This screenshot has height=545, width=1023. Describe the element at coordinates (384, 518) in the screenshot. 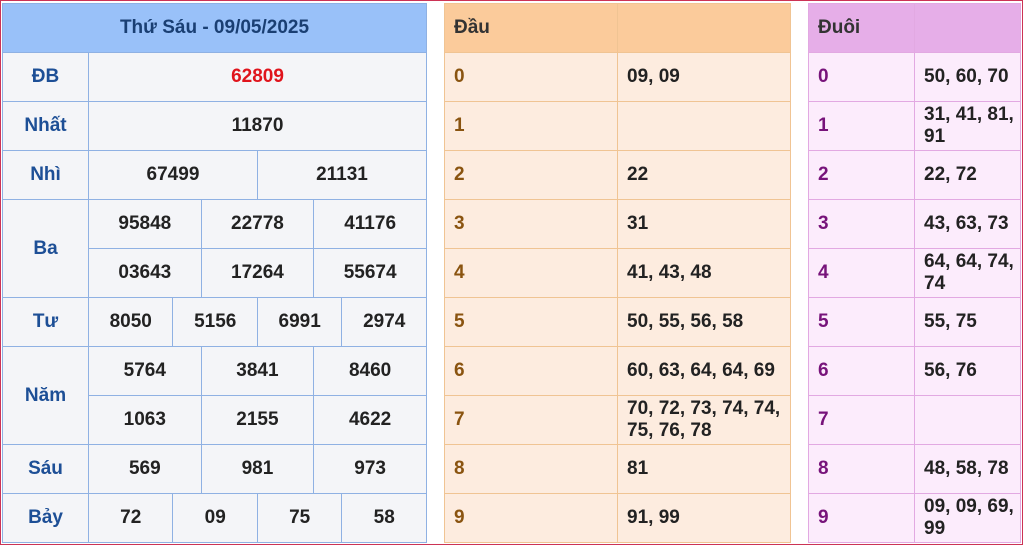

I see `prize-value-bay: 58` at that location.